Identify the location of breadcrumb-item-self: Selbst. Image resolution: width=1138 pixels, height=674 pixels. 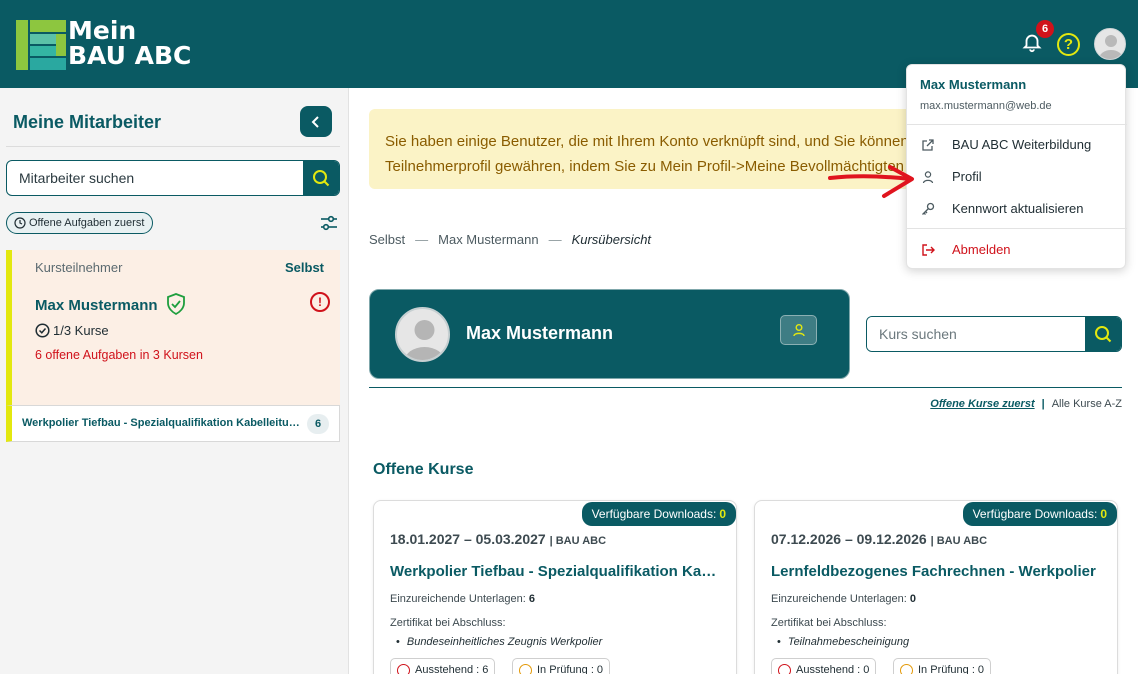
(387, 239).